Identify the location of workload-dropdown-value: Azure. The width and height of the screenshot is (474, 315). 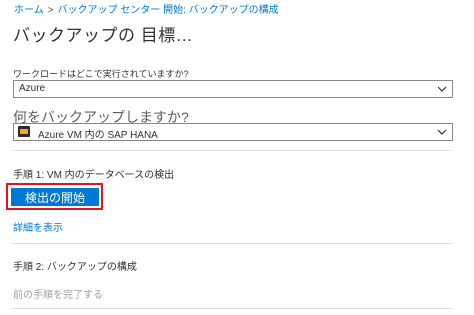
(32, 88).